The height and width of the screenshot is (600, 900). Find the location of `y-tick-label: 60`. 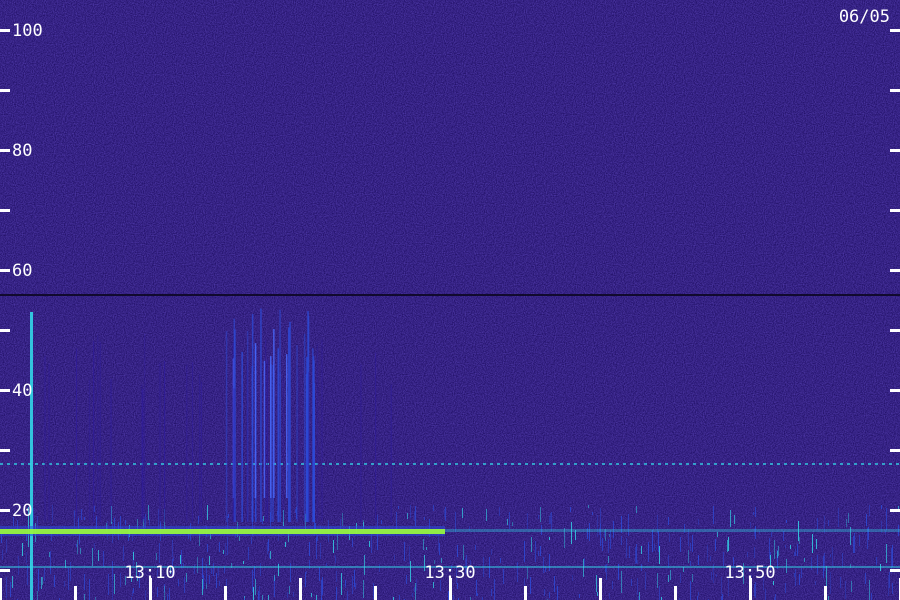

y-tick-label: 60 is located at coordinates (22, 271).